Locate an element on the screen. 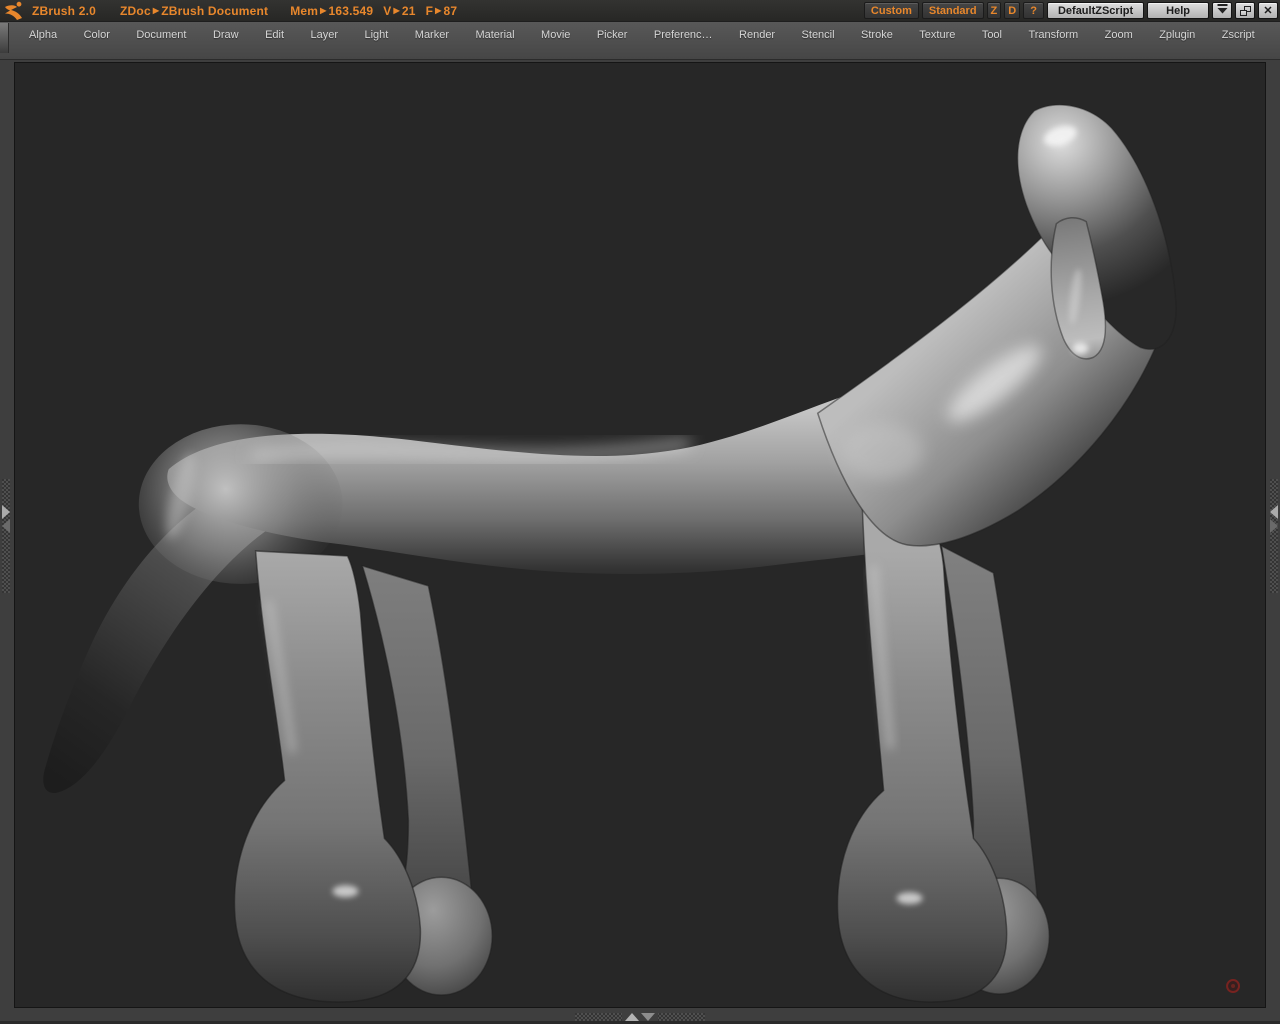  menu-item-layer: Layer is located at coordinates (324, 35).